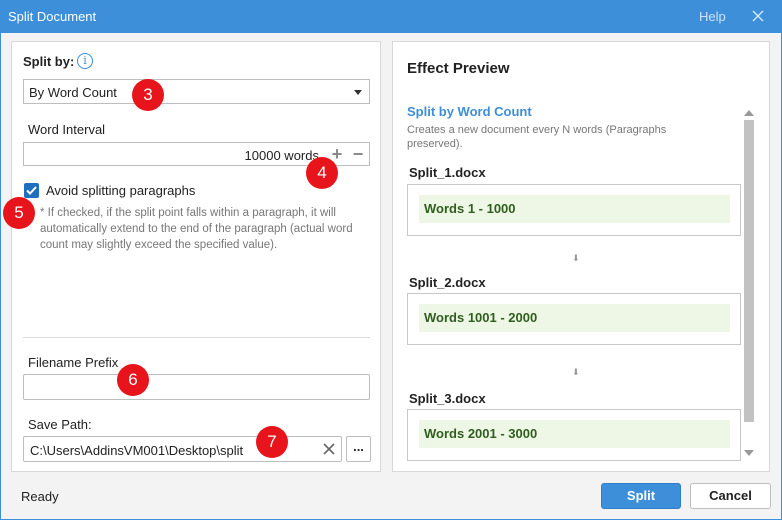 The width and height of the screenshot is (782, 520). I want to click on save-path-input: C:\Users\AddinsVM001\Desktop\split, so click(182, 449).